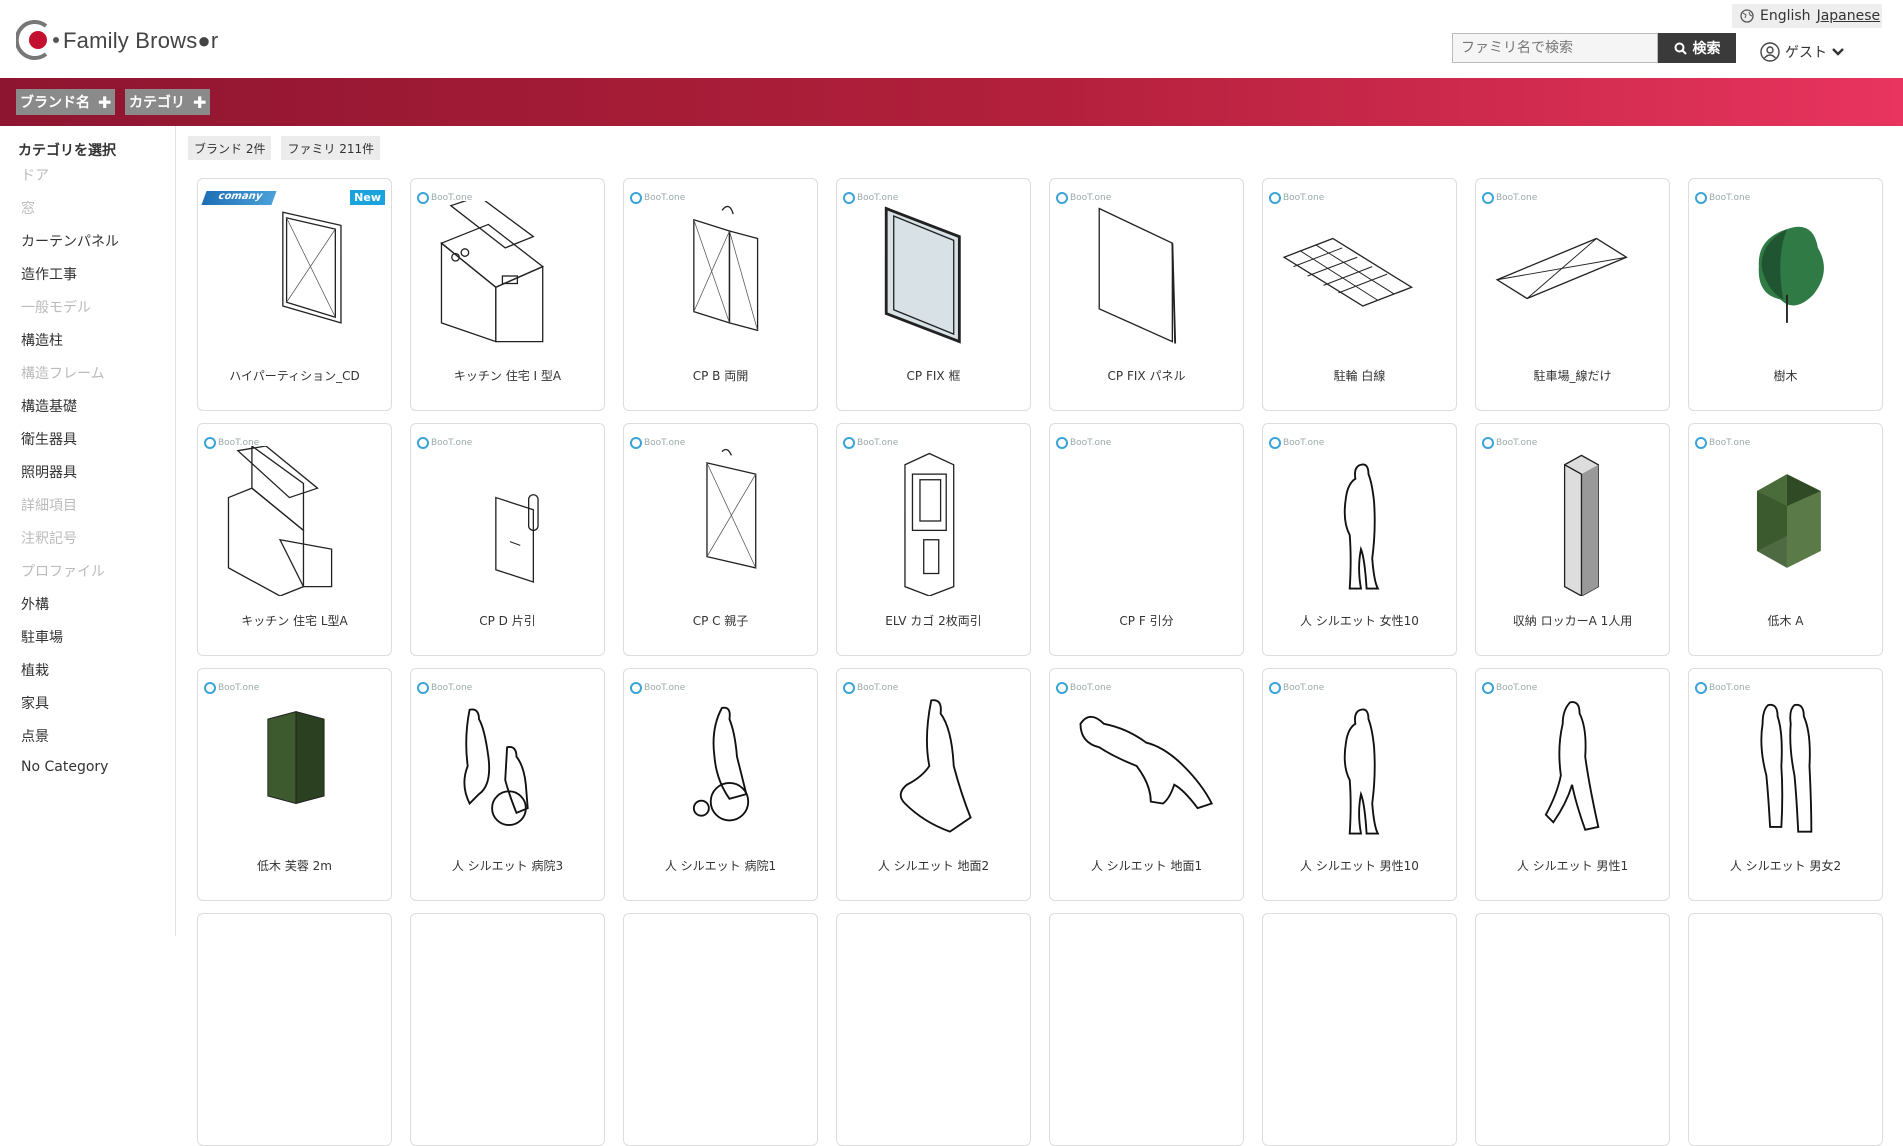 The image size is (1903, 1146). What do you see at coordinates (49, 274) in the screenshot?
I see `sidebar-item-category: 造作工事` at bounding box center [49, 274].